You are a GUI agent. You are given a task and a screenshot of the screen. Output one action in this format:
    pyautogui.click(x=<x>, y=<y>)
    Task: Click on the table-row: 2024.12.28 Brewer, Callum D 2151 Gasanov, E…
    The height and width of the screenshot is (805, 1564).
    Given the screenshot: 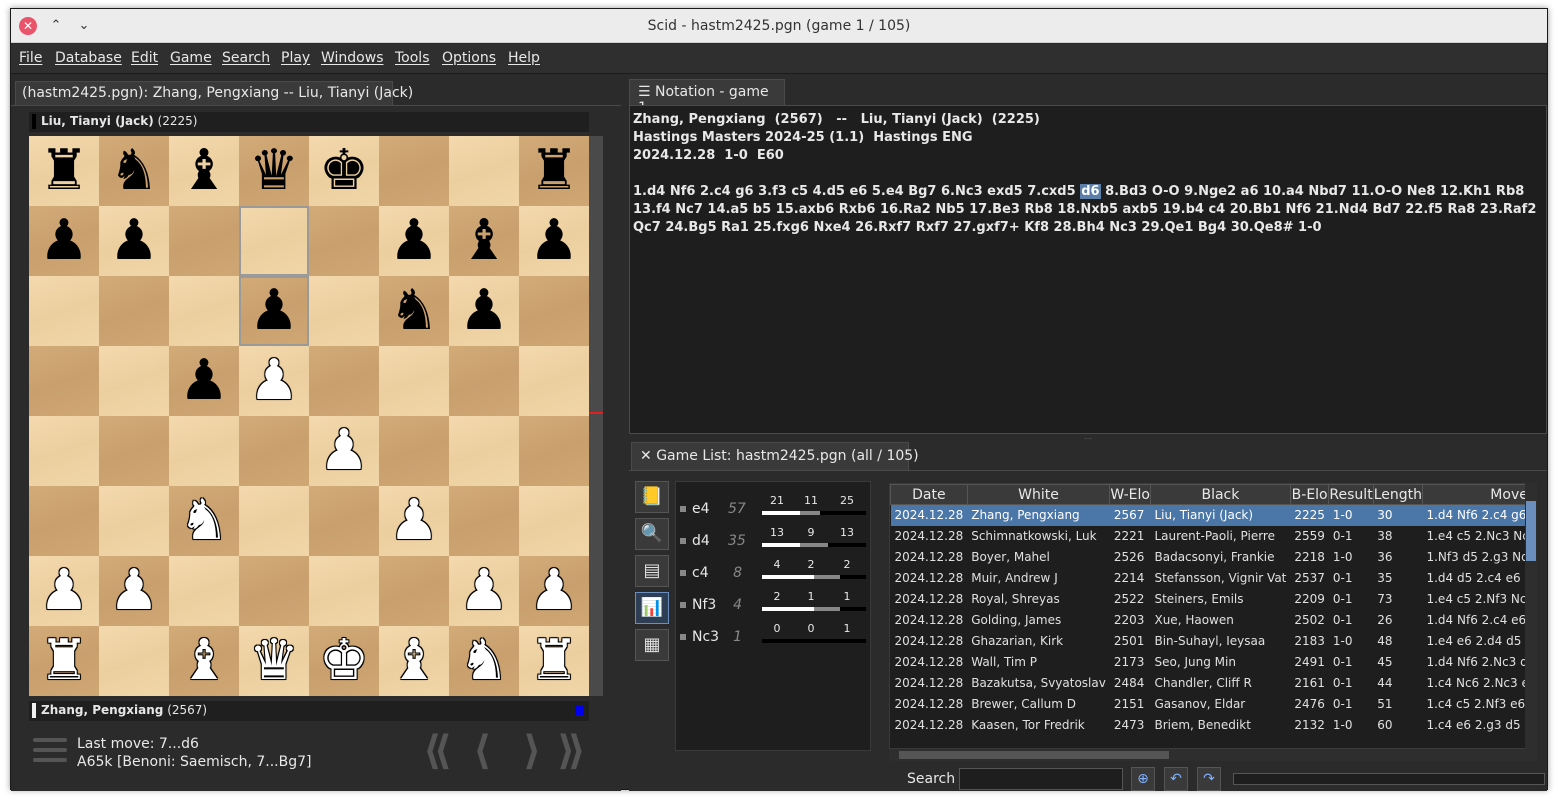 What is the action you would take?
    pyautogui.click(x=1214, y=704)
    